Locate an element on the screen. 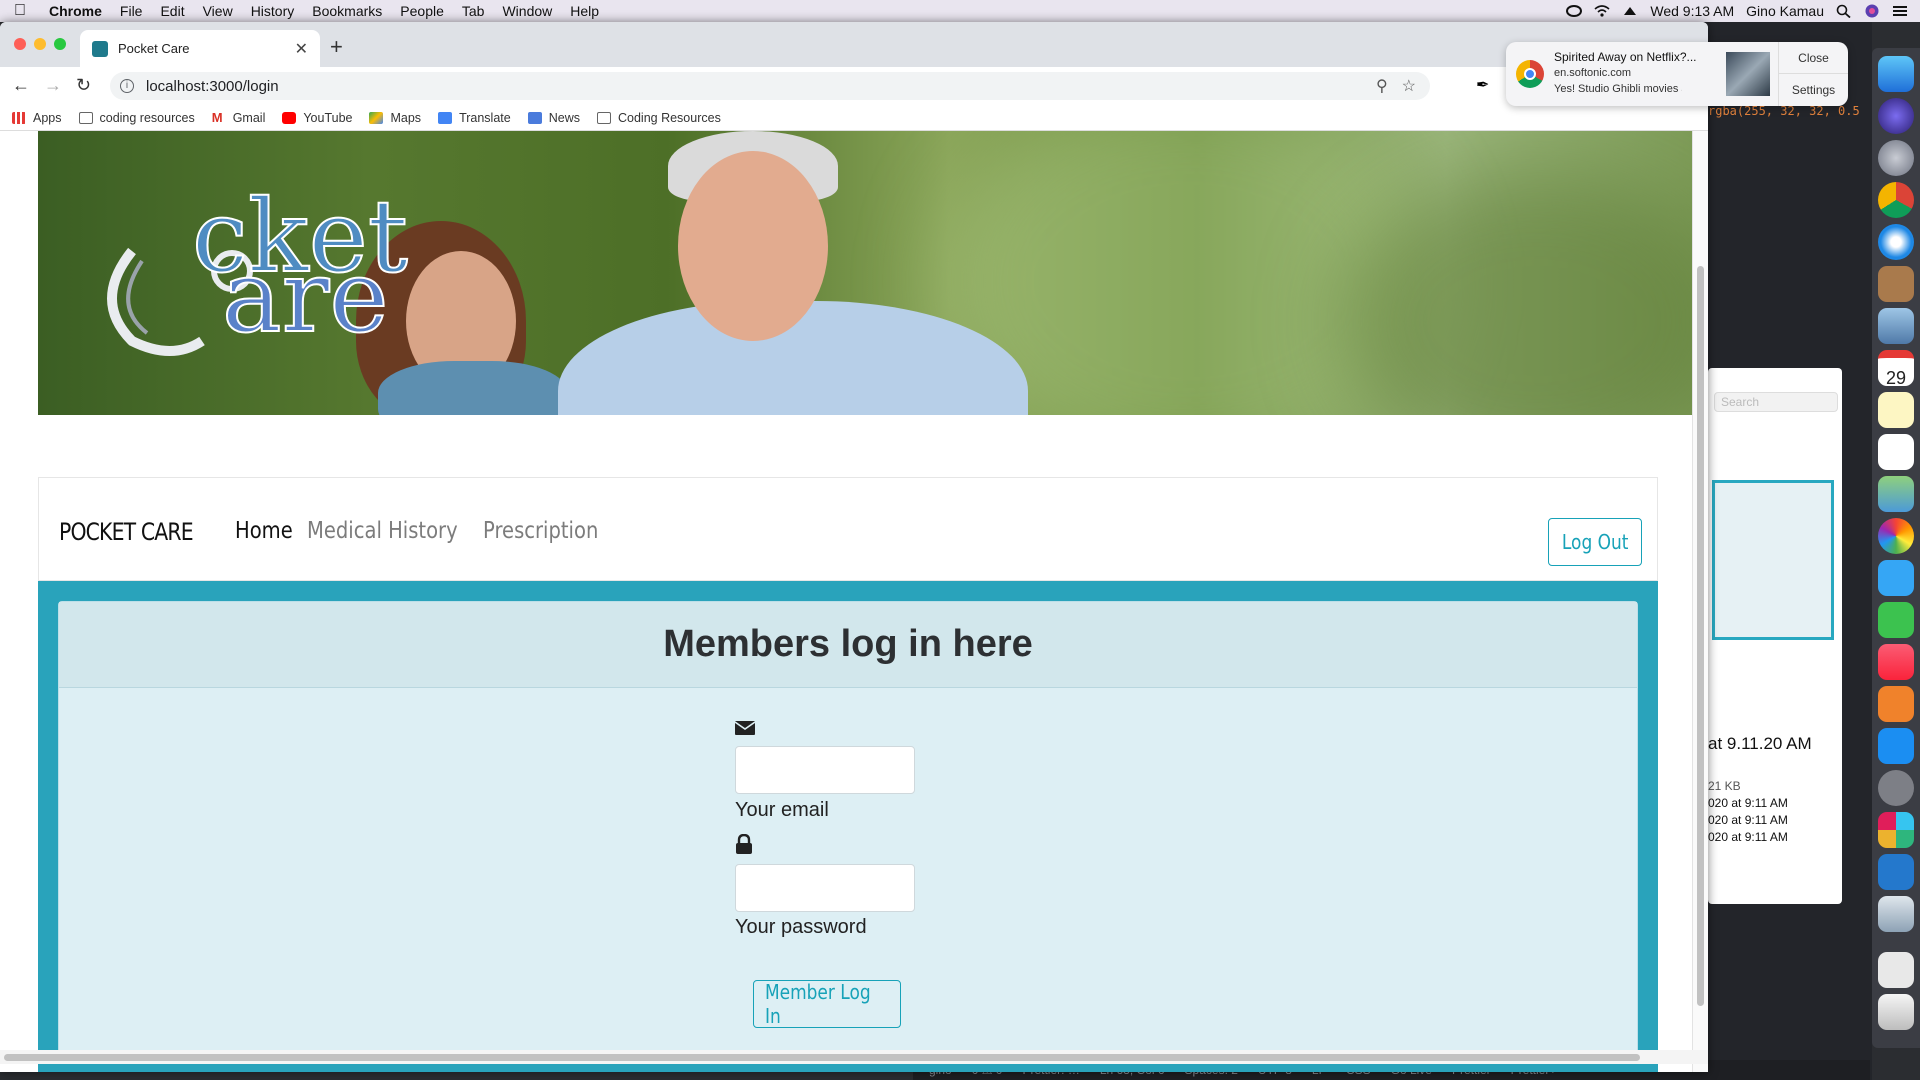 The height and width of the screenshot is (1080, 1920). tab-close-icon: ✕ is located at coordinates (301, 49).